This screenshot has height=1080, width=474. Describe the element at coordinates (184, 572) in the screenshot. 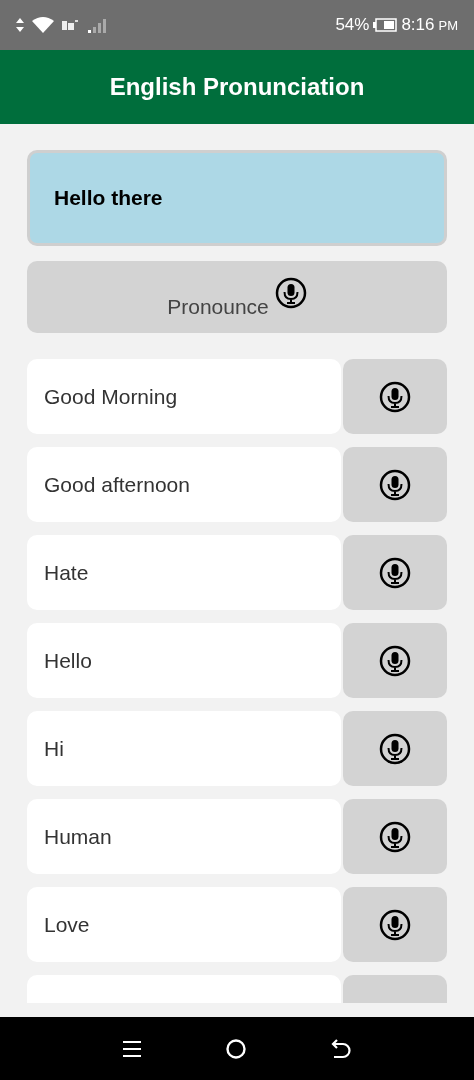

I see `phrase-item: Hate` at that location.